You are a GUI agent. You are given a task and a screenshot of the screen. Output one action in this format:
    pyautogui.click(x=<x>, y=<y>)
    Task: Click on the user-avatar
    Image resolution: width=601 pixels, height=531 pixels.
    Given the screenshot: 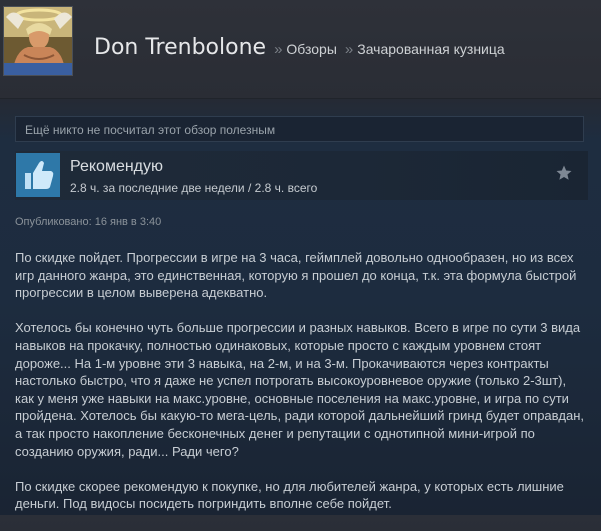 What is the action you would take?
    pyautogui.click(x=38, y=41)
    